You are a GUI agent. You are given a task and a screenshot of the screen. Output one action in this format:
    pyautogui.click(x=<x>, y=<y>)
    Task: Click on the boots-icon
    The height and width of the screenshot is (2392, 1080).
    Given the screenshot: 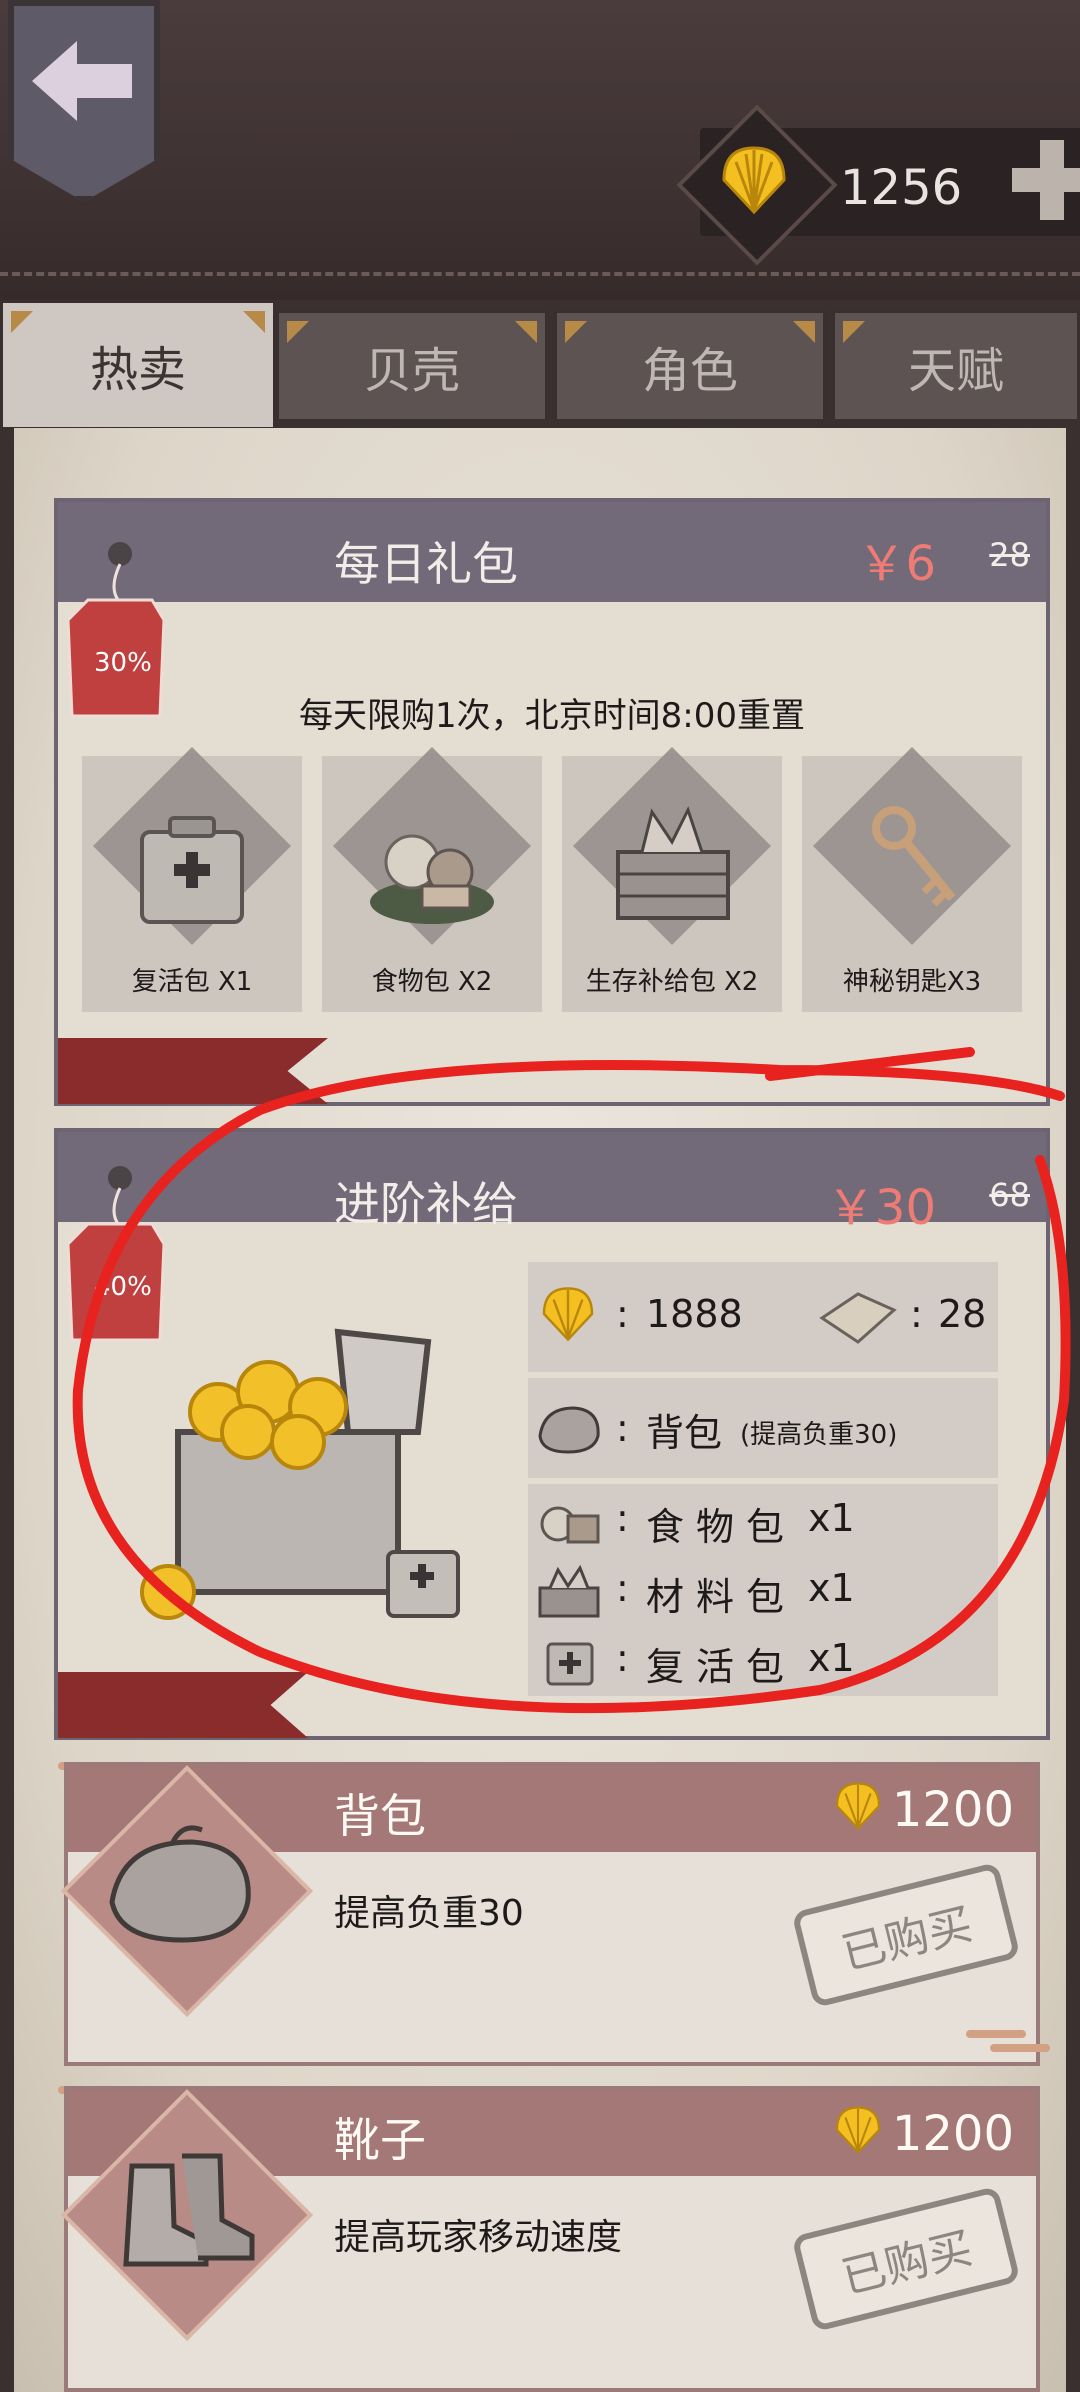 What is the action you would take?
    pyautogui.click(x=189, y=2210)
    